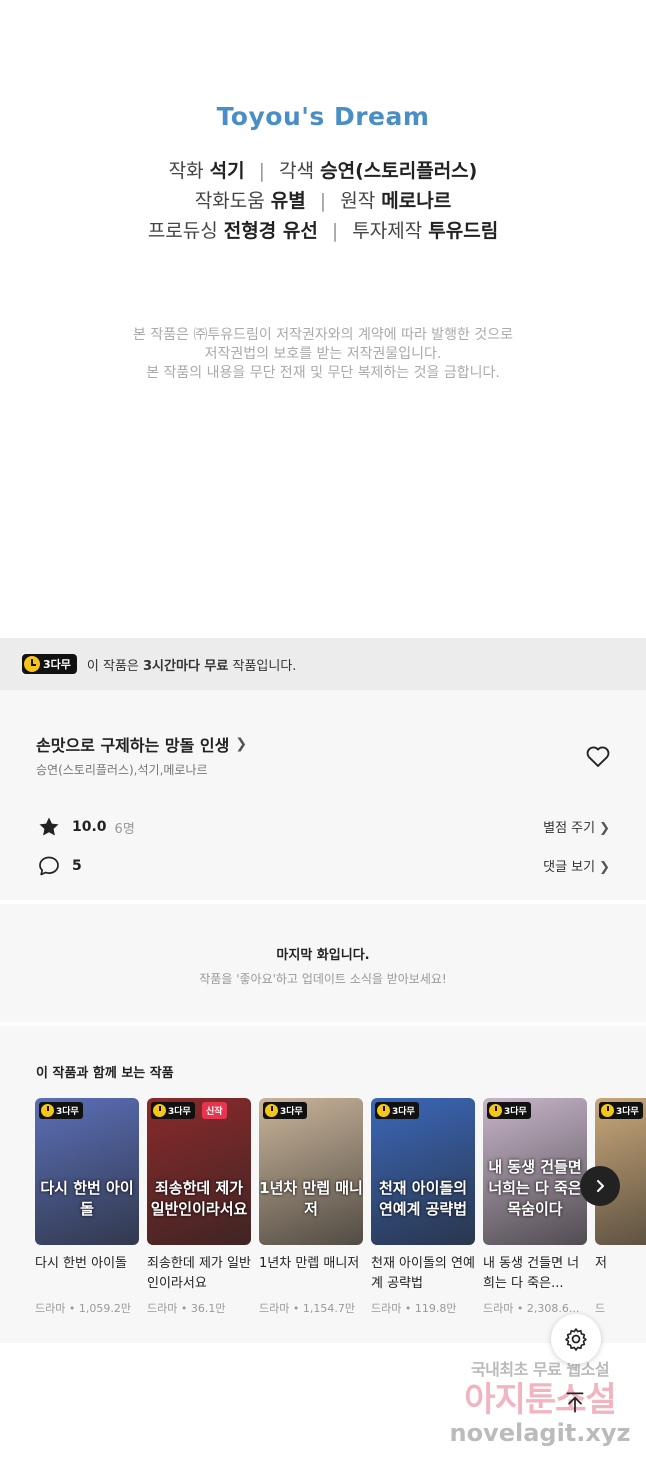 The height and width of the screenshot is (1471, 646). Describe the element at coordinates (83, 1308) in the screenshot. I see `recommendation-meta: 드라마 • 1,059.2만` at that location.